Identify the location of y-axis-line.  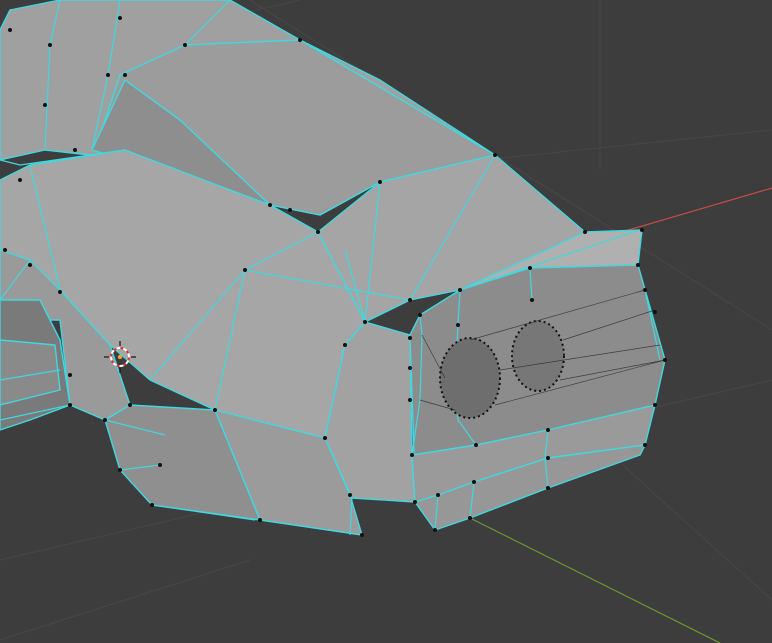
(595, 580).